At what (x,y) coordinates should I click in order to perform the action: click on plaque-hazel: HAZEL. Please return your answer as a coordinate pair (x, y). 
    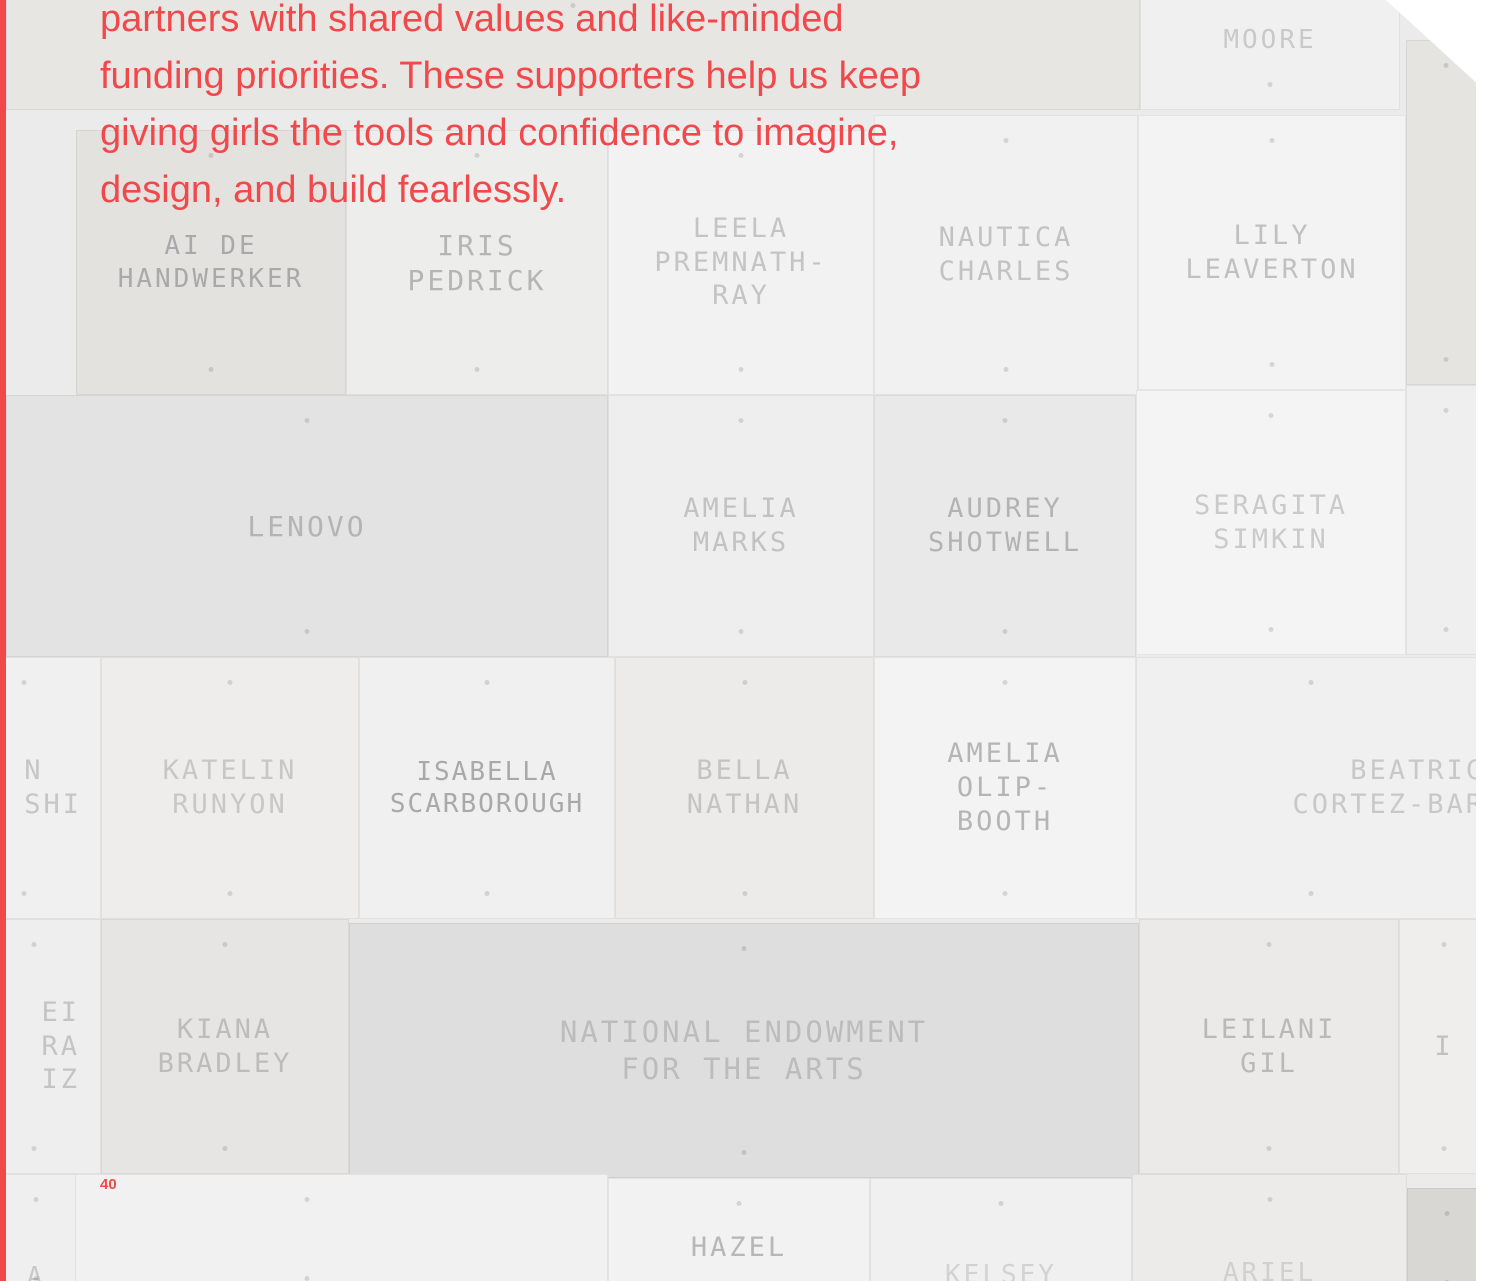
    Looking at the image, I should click on (739, 1229).